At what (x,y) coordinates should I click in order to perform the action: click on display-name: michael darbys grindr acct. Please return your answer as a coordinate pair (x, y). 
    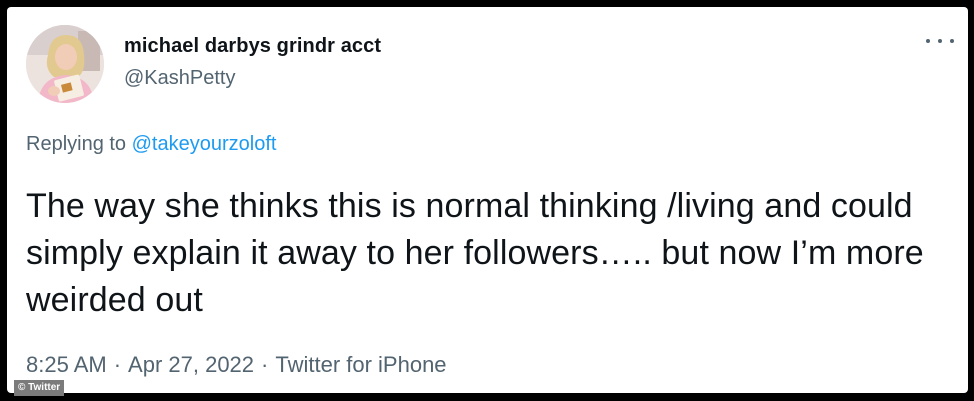
    Looking at the image, I should click on (252, 46).